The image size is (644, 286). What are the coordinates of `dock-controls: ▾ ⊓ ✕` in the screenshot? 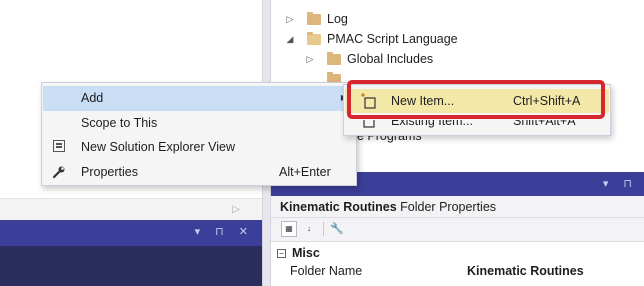 It's located at (224, 231).